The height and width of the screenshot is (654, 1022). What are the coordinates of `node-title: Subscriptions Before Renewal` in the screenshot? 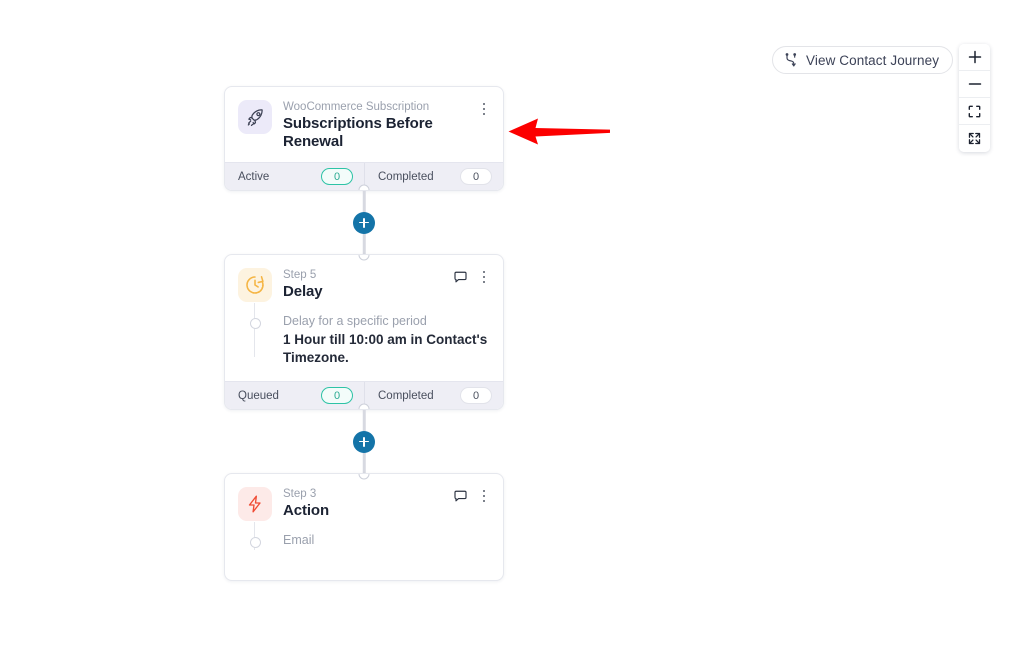 It's located at (358, 132).